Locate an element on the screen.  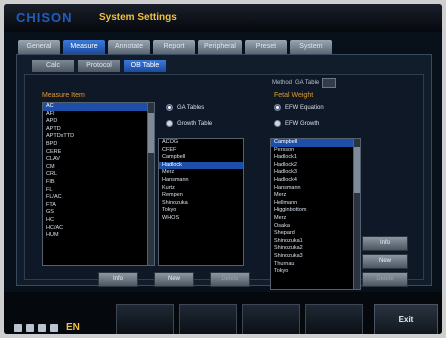
list-item: APD is located at coordinates (95, 122).